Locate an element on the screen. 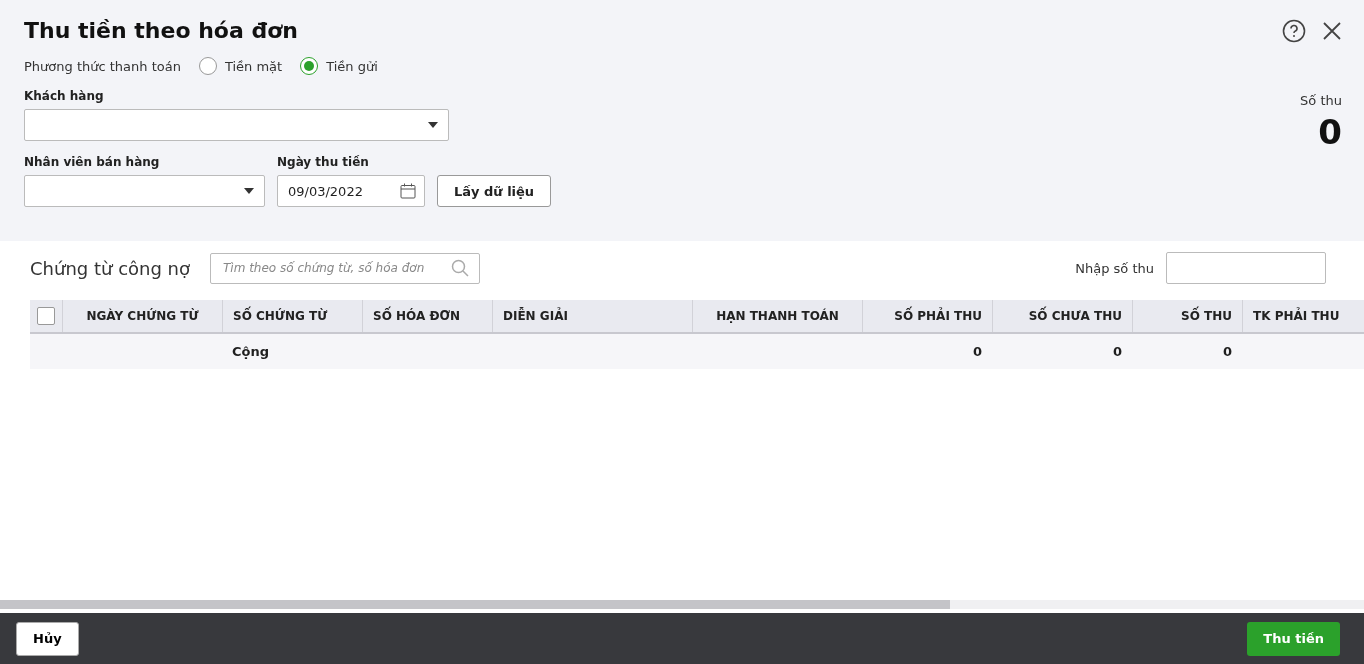 Image resolution: width=1364 pixels, height=664 pixels. receipt-total-value: 0 is located at coordinates (1330, 132).